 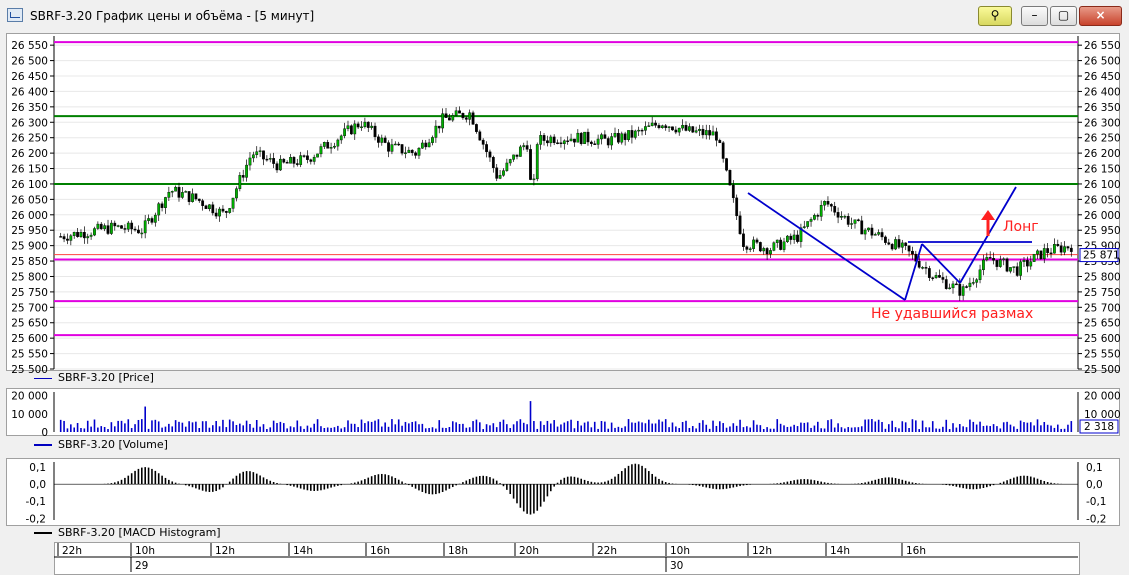 What do you see at coordinates (1094, 485) in the screenshot?
I see `macd-tick-label-right: 0,0` at bounding box center [1094, 485].